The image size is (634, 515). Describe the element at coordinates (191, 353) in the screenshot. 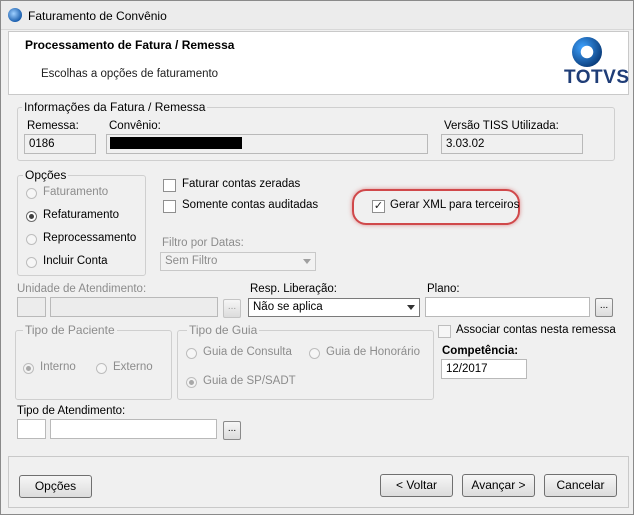

I see `radio-guia-consulta` at that location.